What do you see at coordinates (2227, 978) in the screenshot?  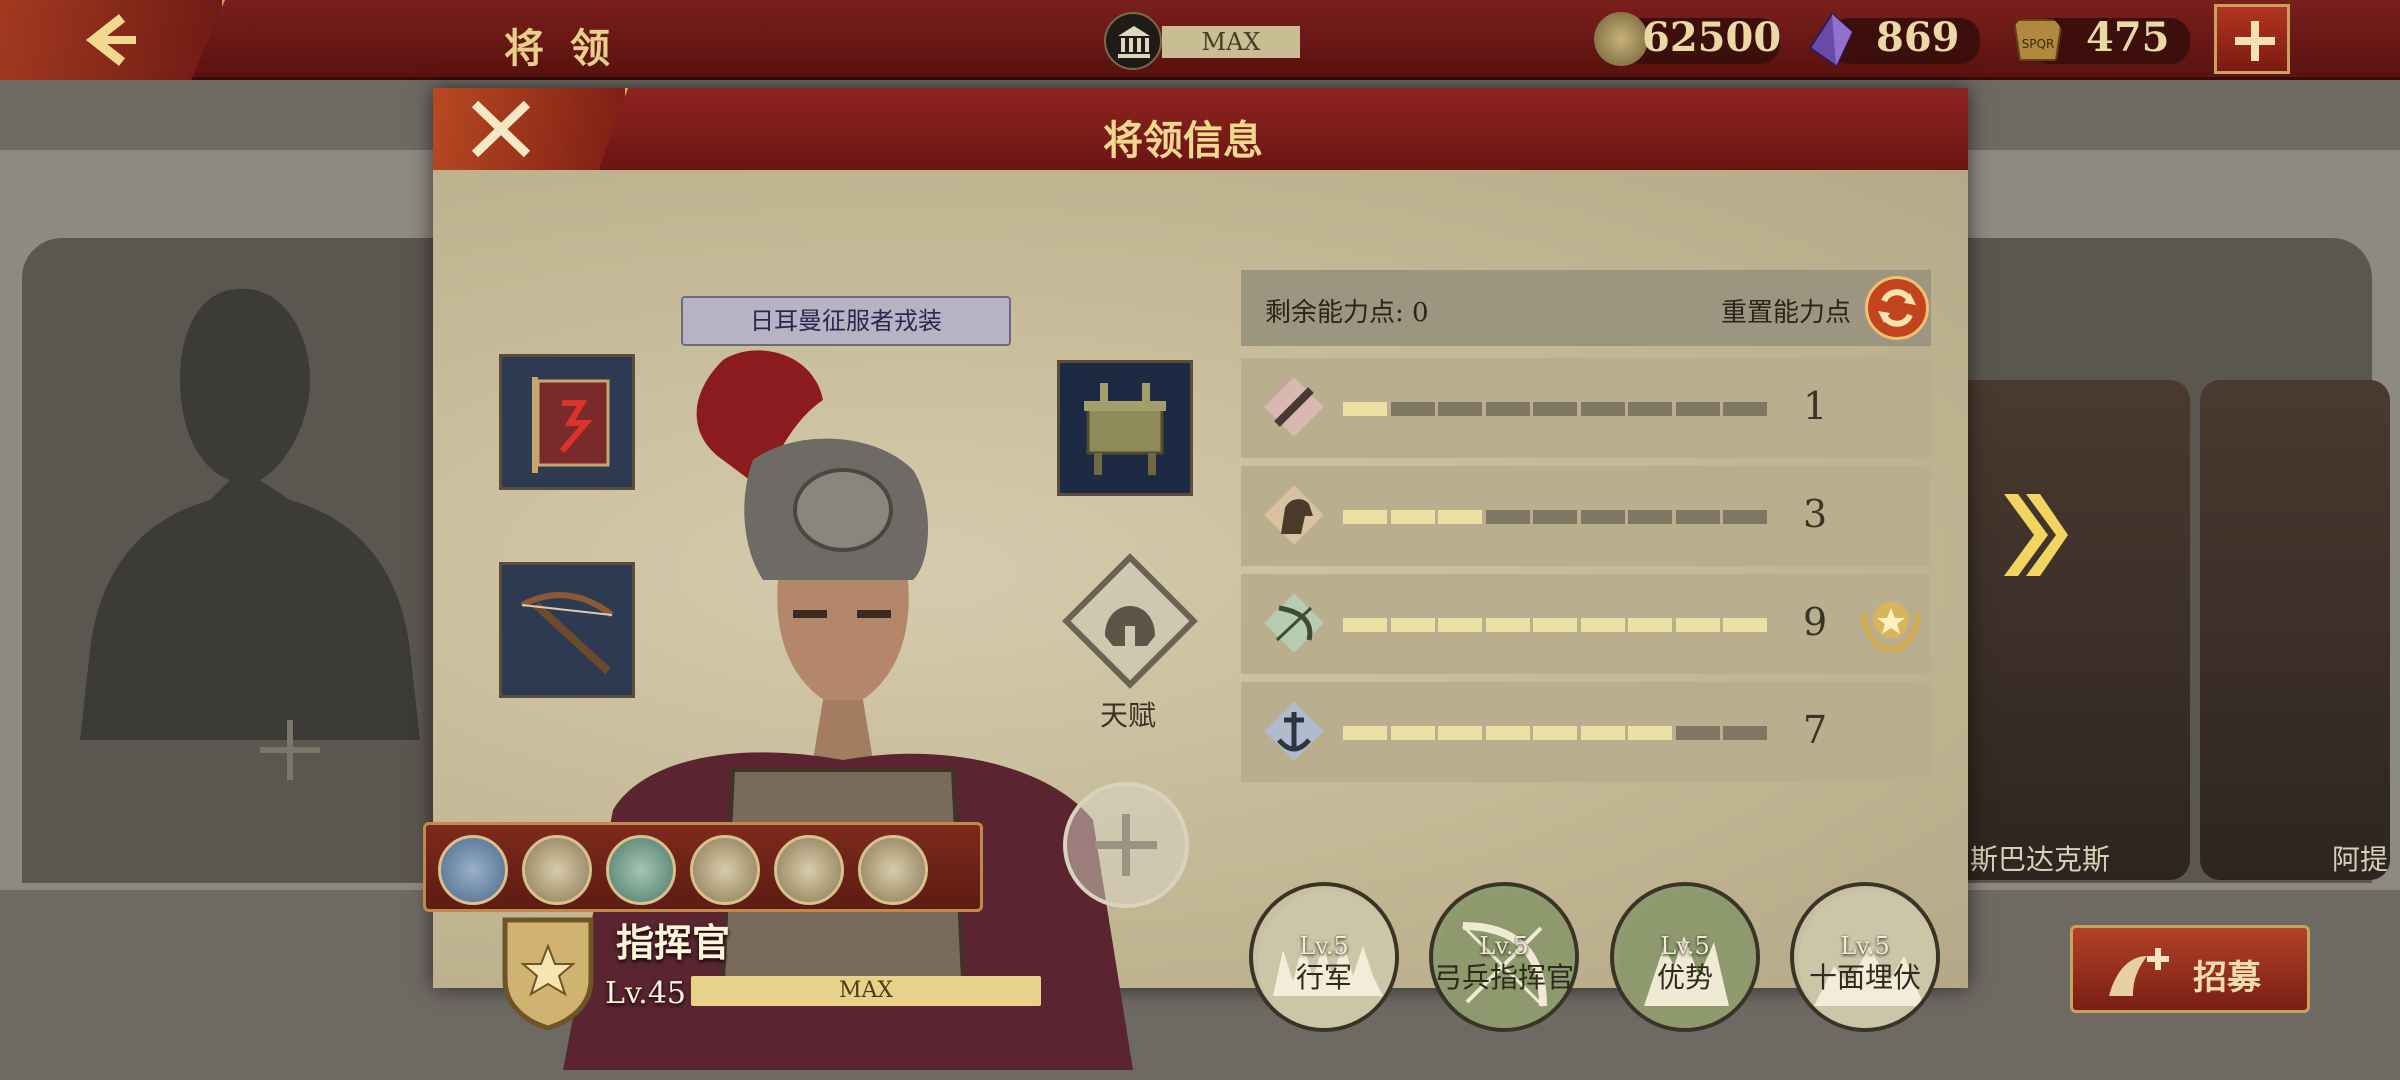 I see `recruit-label: 招募` at bounding box center [2227, 978].